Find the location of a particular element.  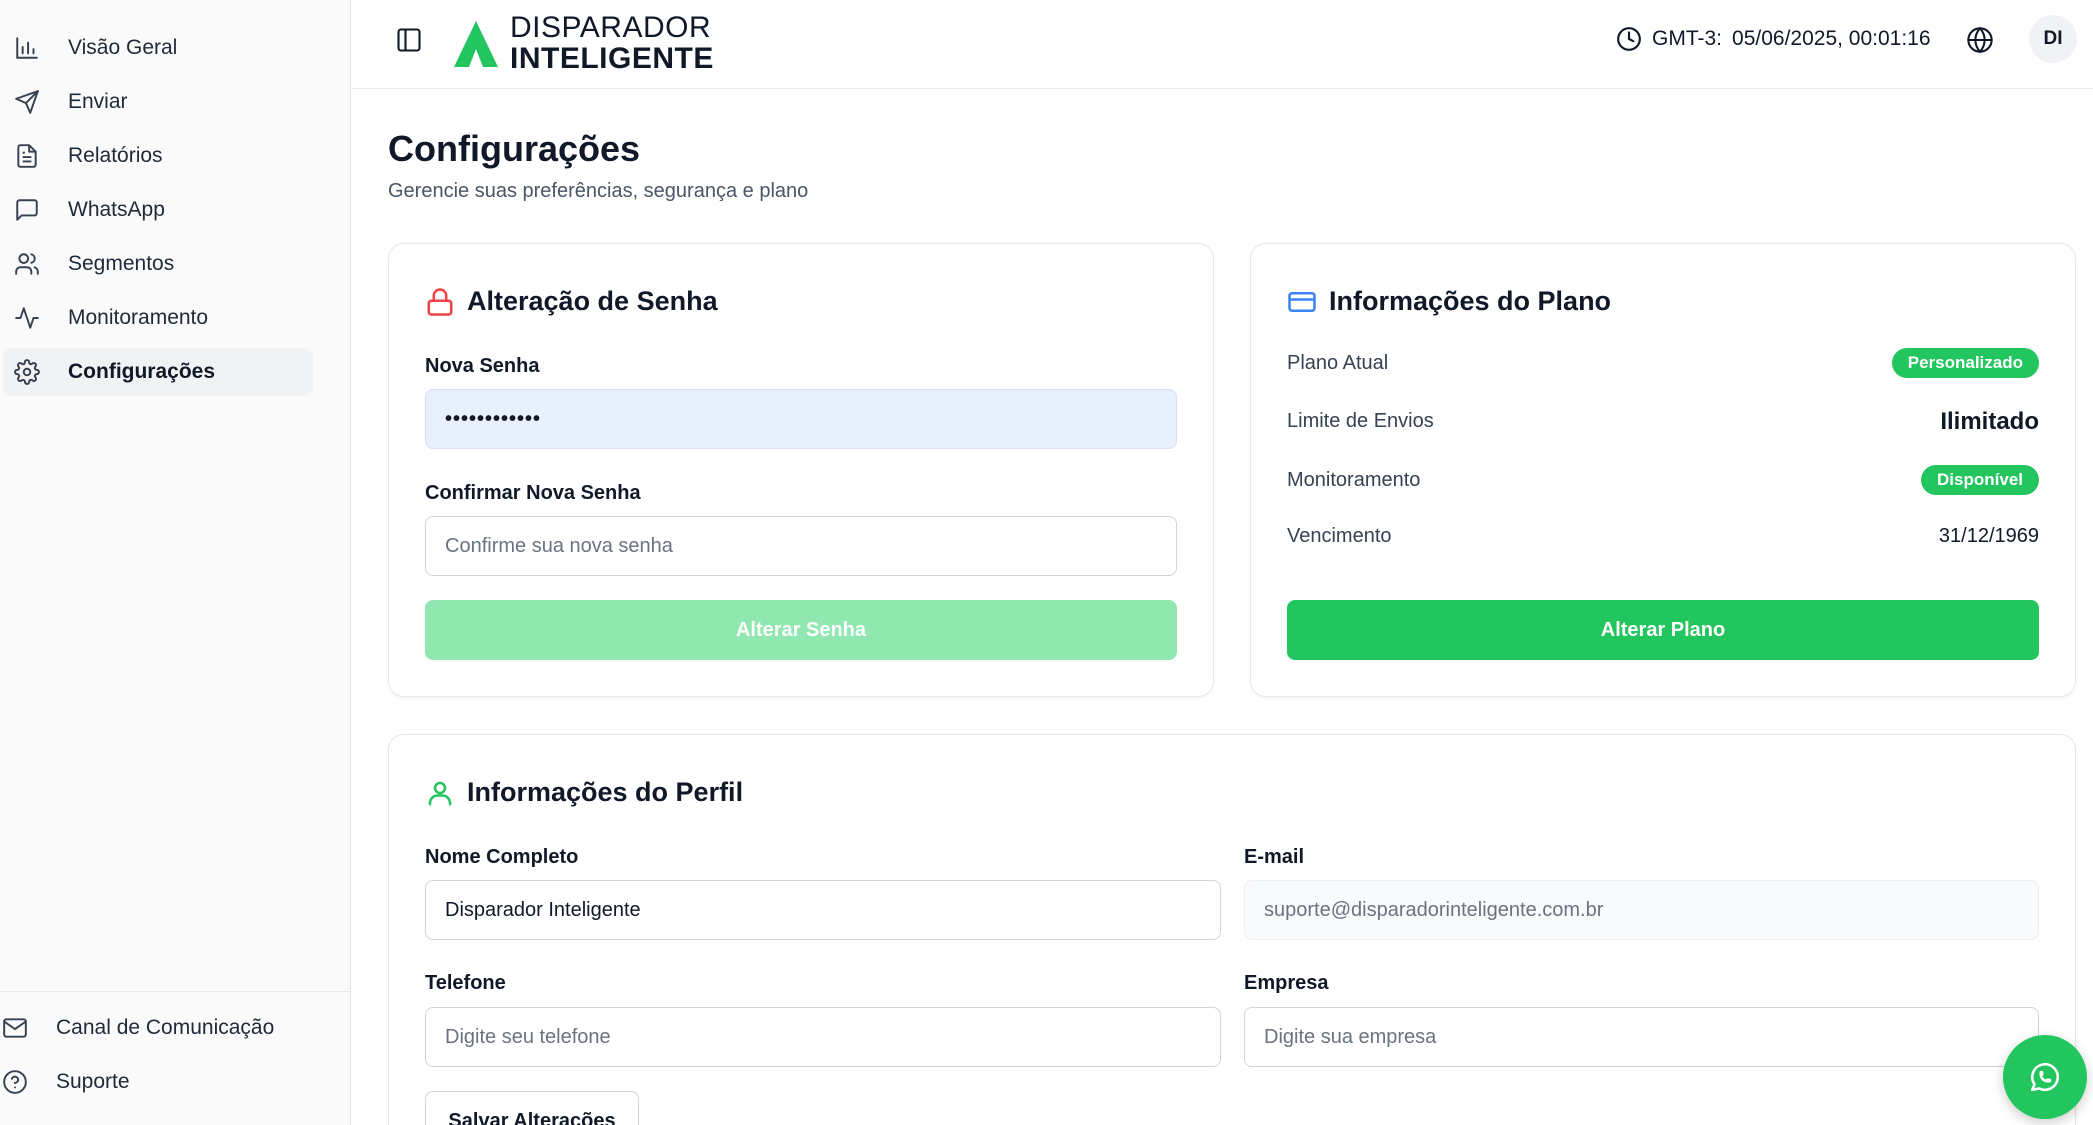

expiry-label: Vencimento is located at coordinates (1339, 536).